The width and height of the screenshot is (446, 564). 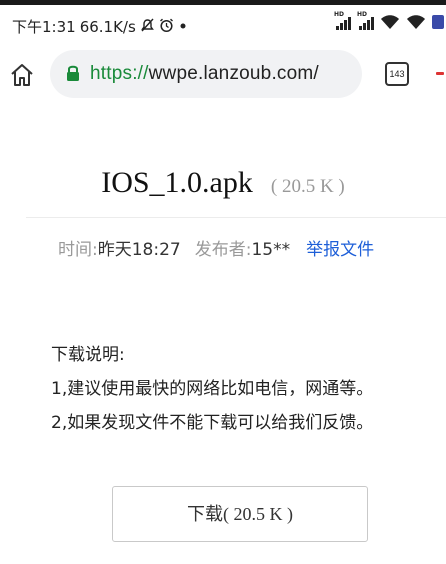 What do you see at coordinates (236, 217) in the screenshot?
I see `divider` at bounding box center [236, 217].